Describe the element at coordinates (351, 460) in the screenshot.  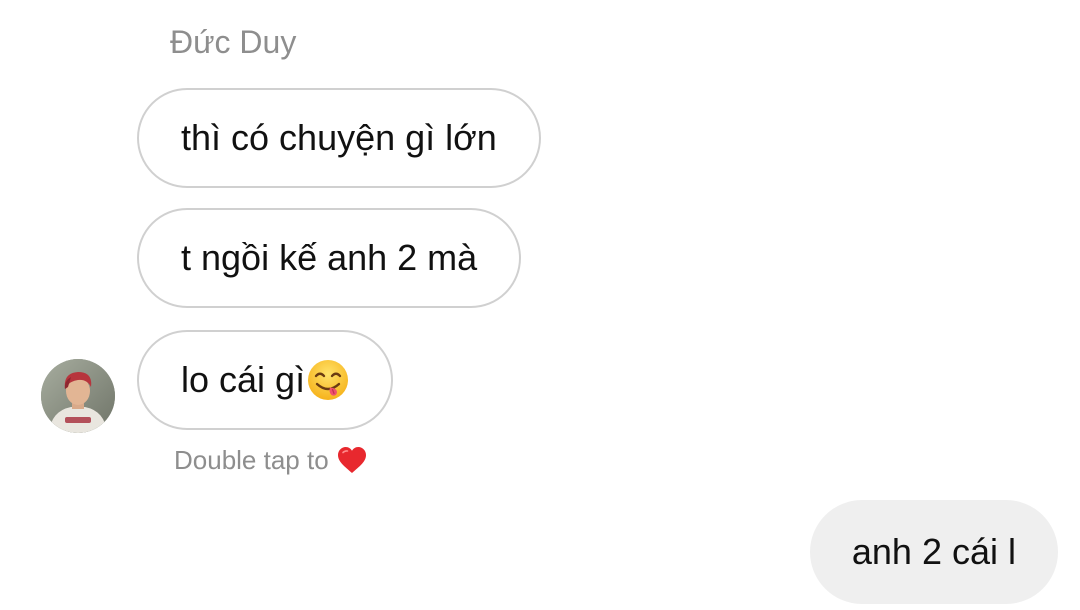
I see `red-heart-icon` at that location.